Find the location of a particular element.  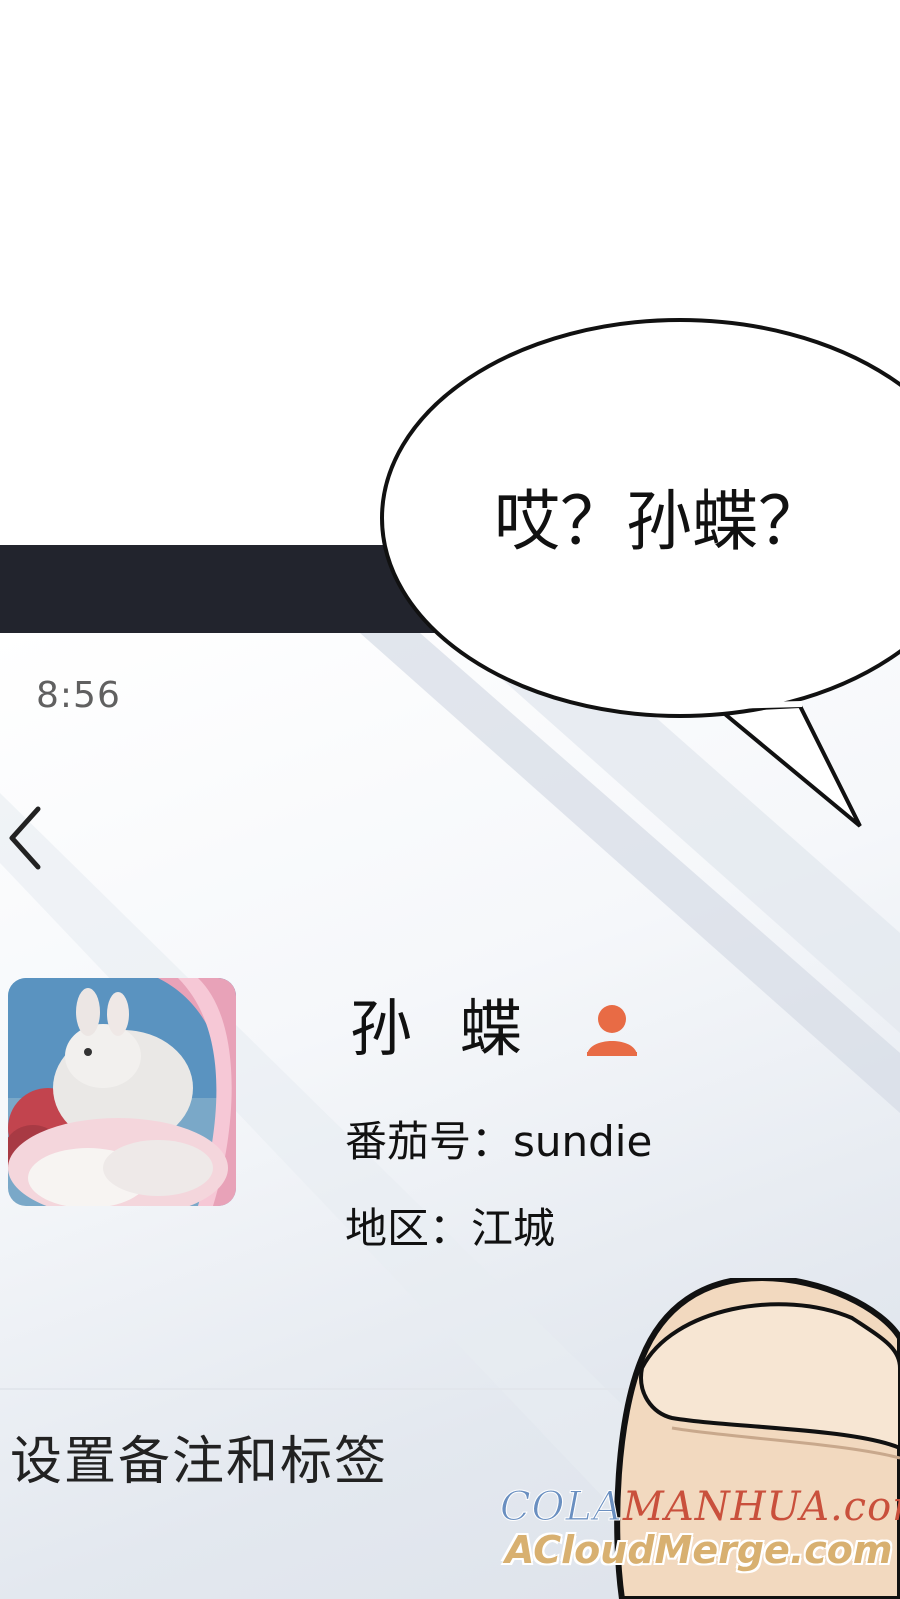

status-time: 8:56 is located at coordinates (78, 695).